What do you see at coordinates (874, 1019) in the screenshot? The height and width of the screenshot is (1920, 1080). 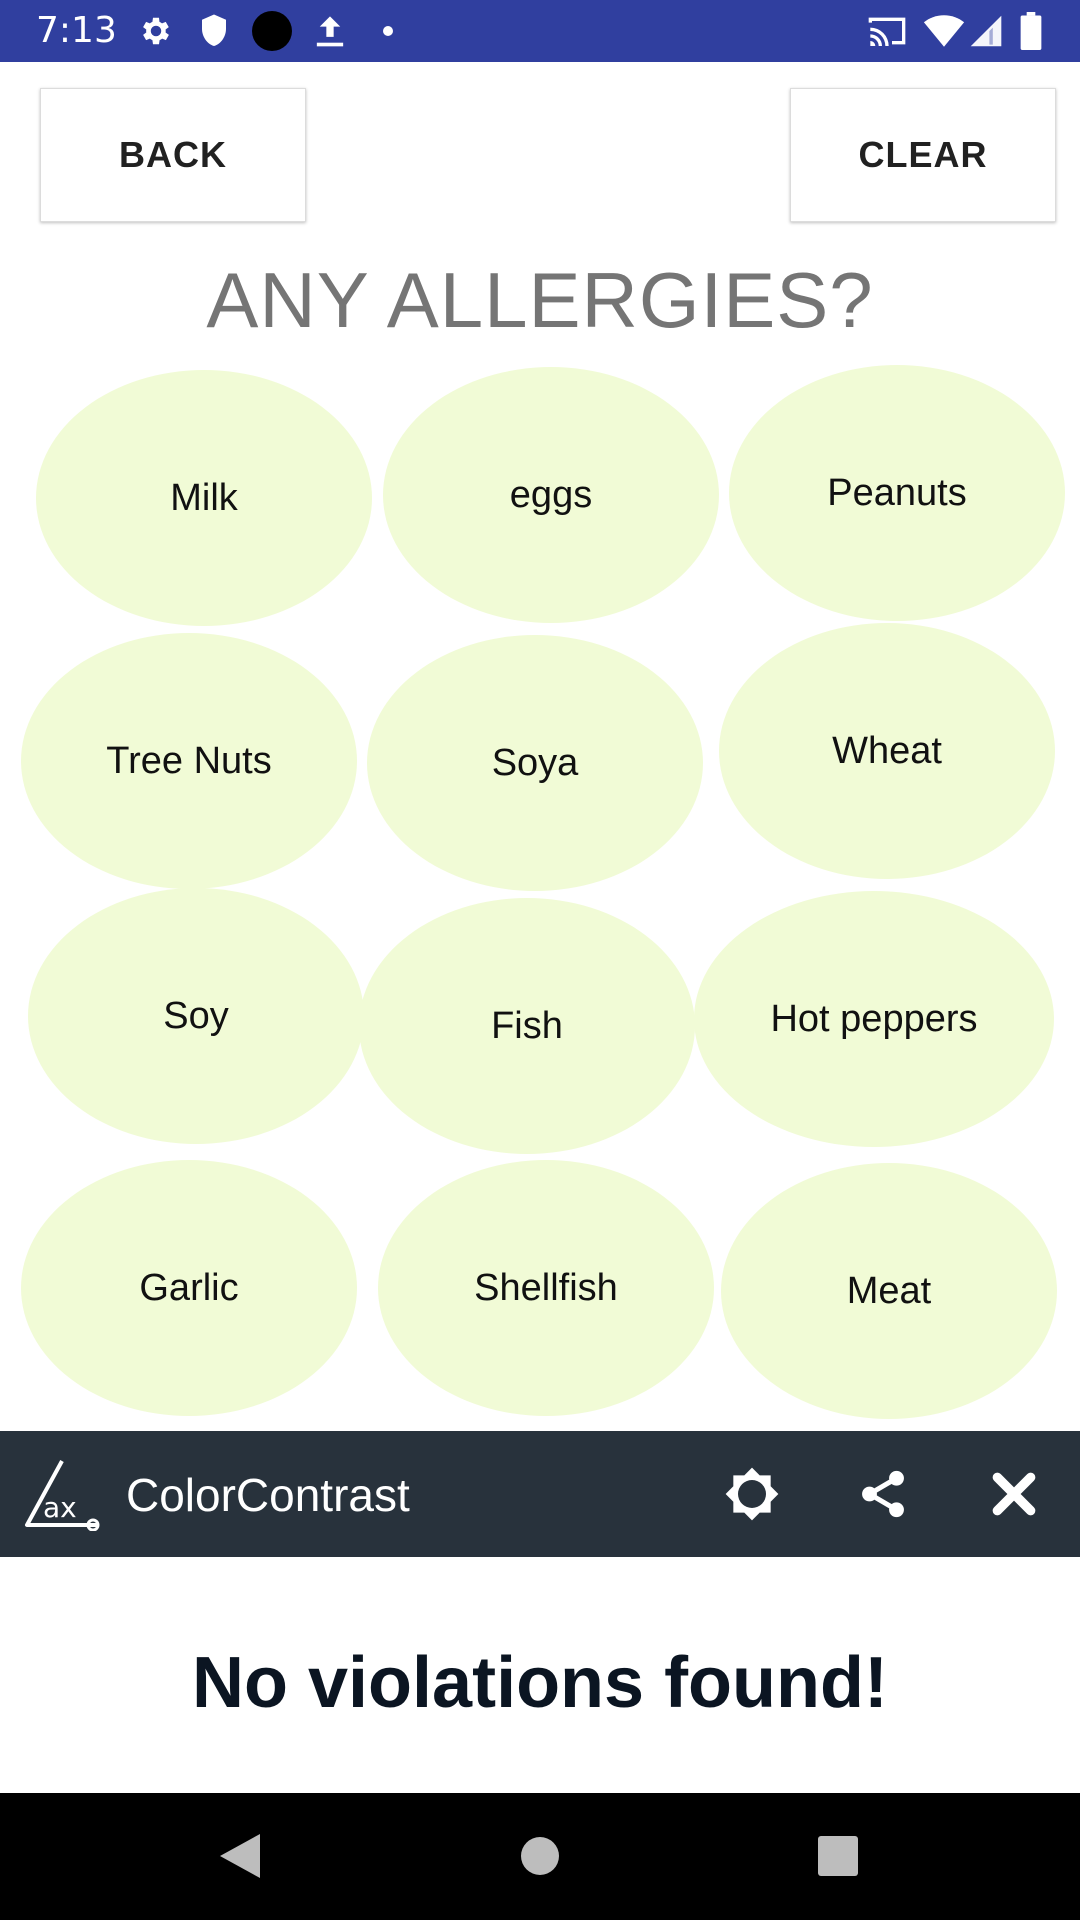 I see `allergen-hot-peppers-button: Hot peppers` at bounding box center [874, 1019].